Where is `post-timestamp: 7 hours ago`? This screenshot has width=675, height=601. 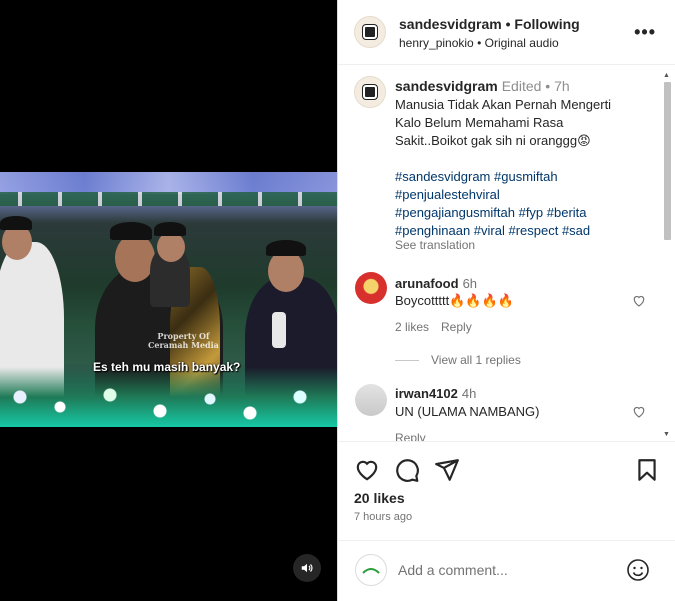
post-timestamp: 7 hours ago is located at coordinates (383, 517).